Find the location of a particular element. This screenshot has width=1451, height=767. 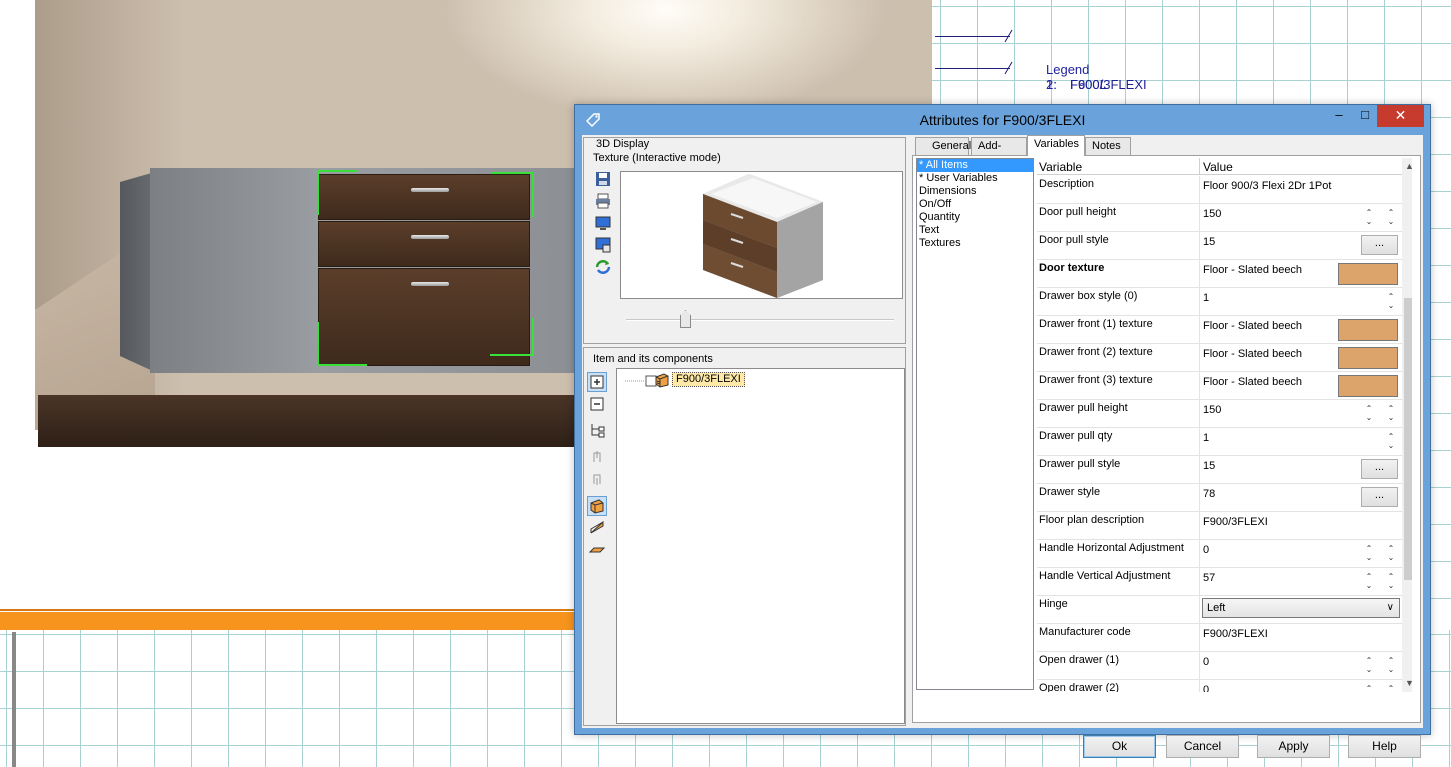

grid-row: Manufacturer code F900/3FLEXI is located at coordinates (1219, 638).